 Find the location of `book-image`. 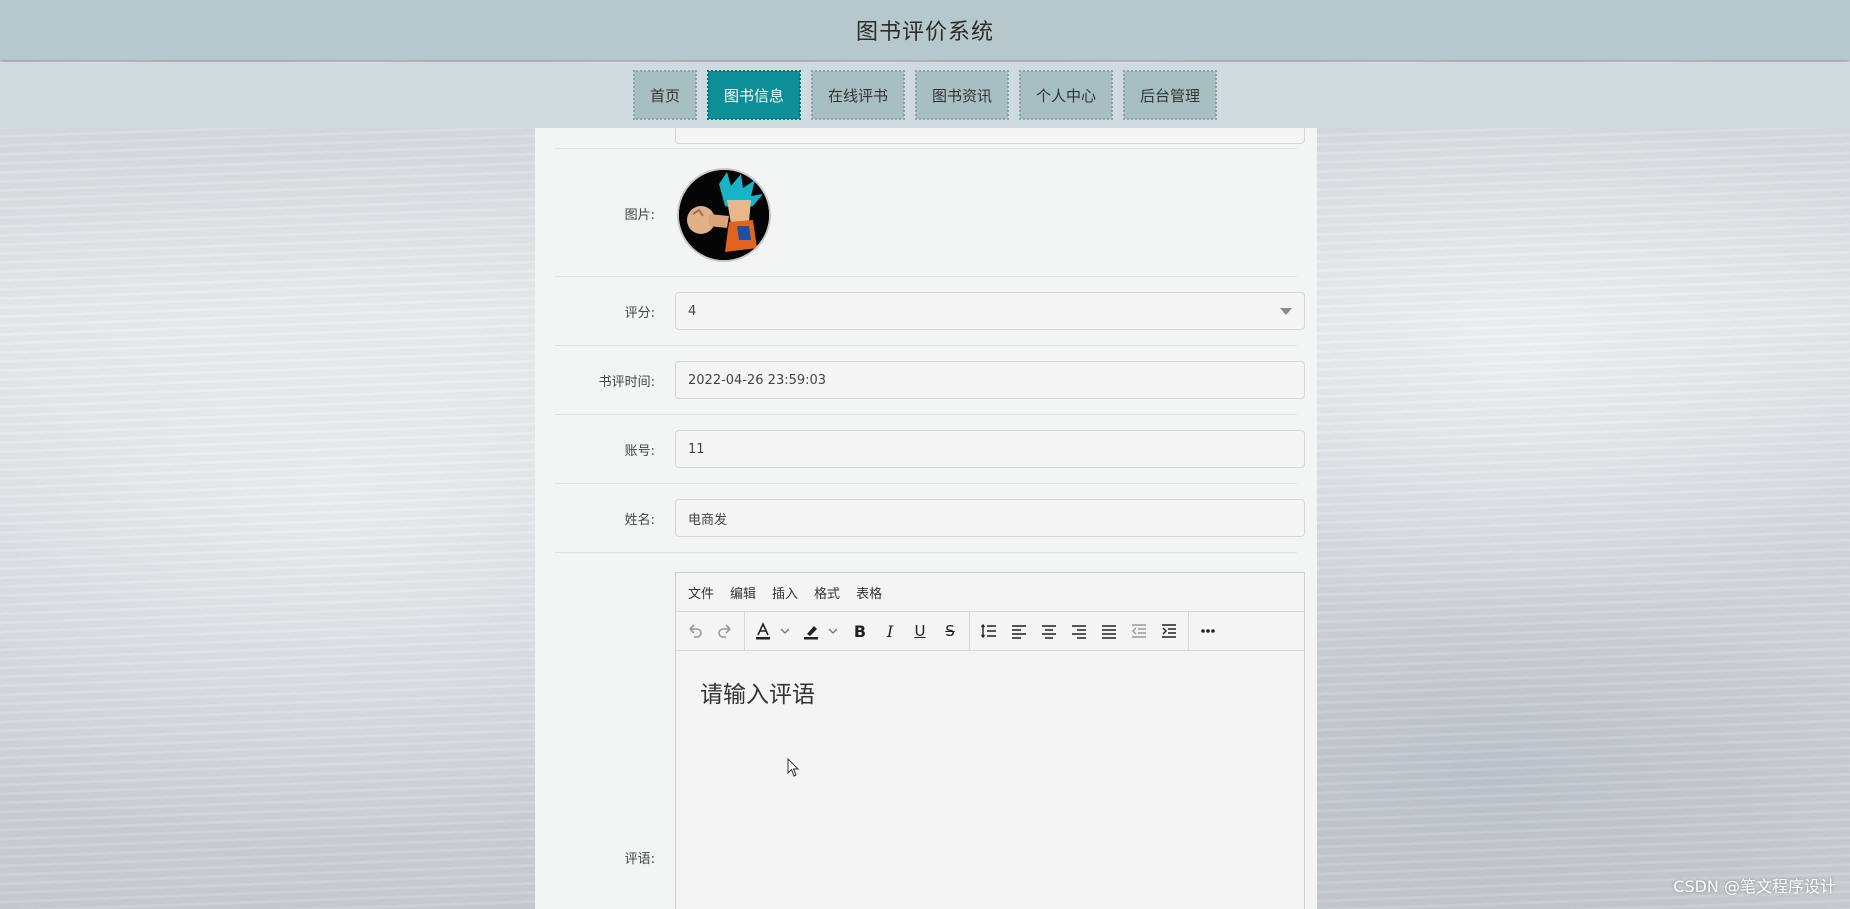

book-image is located at coordinates (724, 215).